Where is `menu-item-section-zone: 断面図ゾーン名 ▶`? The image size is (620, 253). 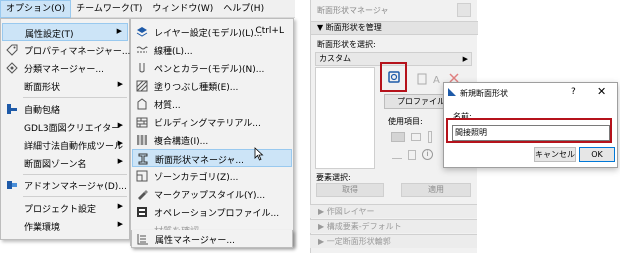
menu-item-section-zone: 断面図ゾーン名 ▶ is located at coordinates (65, 163).